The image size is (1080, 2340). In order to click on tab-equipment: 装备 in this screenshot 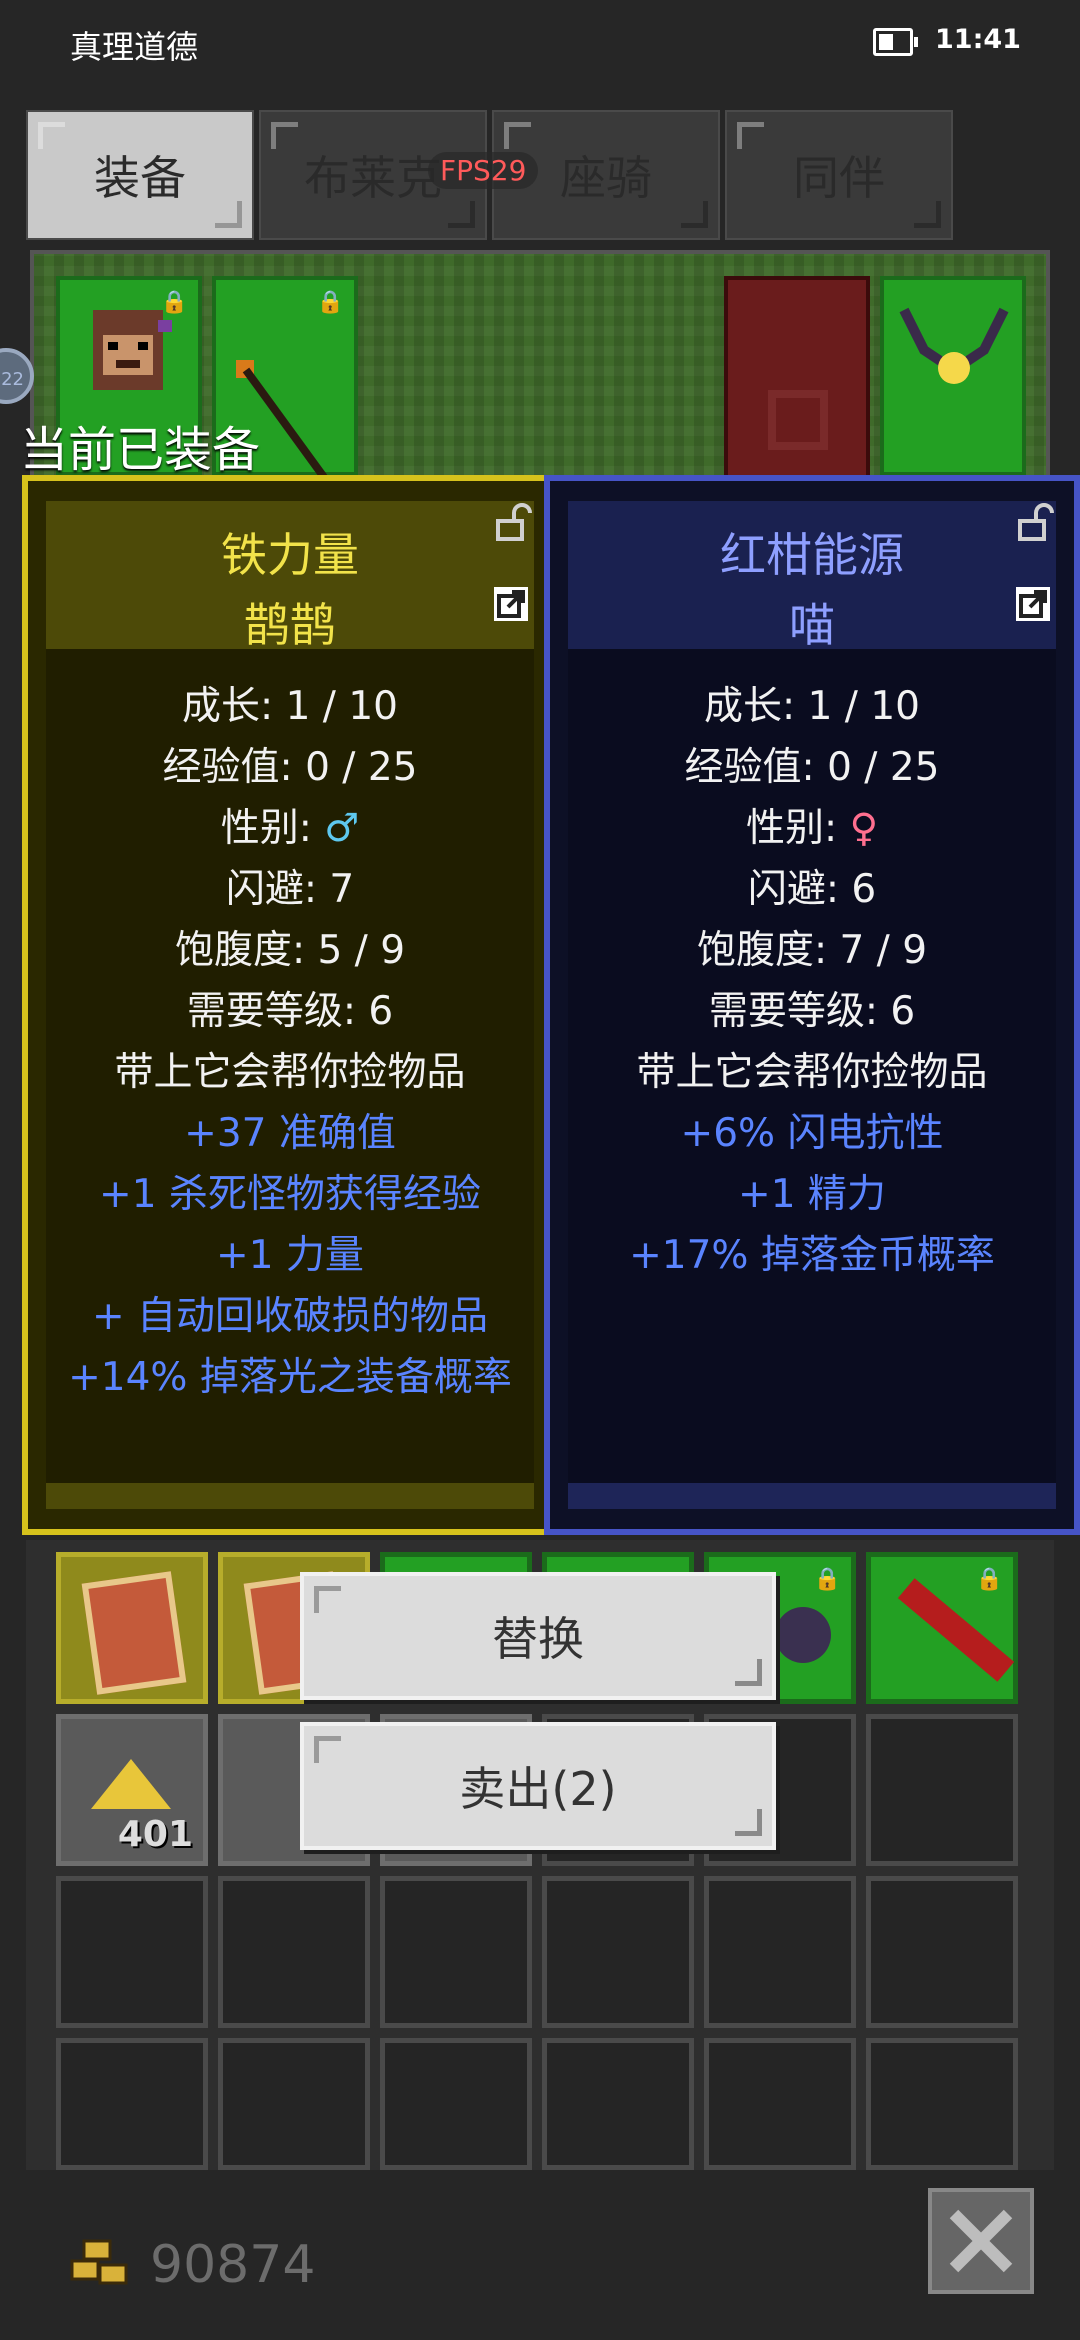, I will do `click(140, 175)`.